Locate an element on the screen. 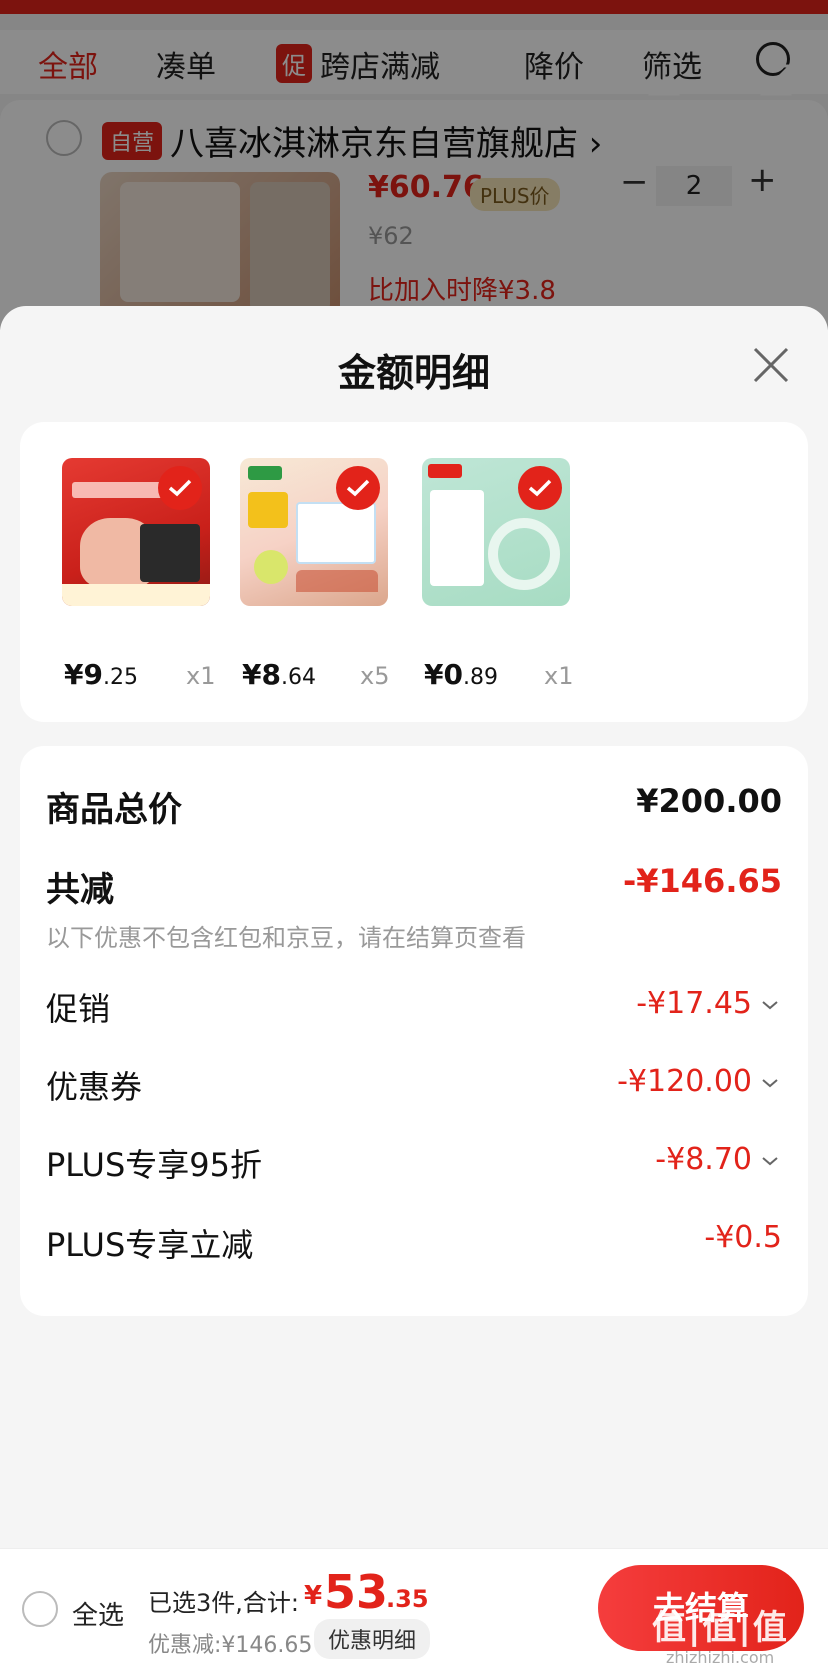  goods-price: ¥8.64 is located at coordinates (279, 674).